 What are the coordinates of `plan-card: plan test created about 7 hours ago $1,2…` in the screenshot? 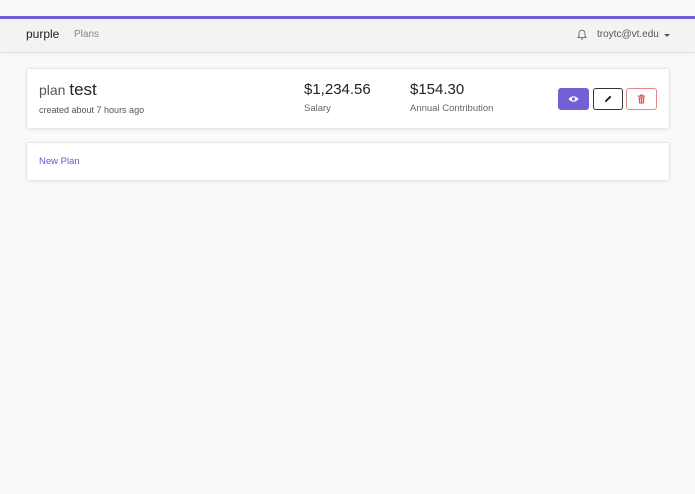 It's located at (348, 98).